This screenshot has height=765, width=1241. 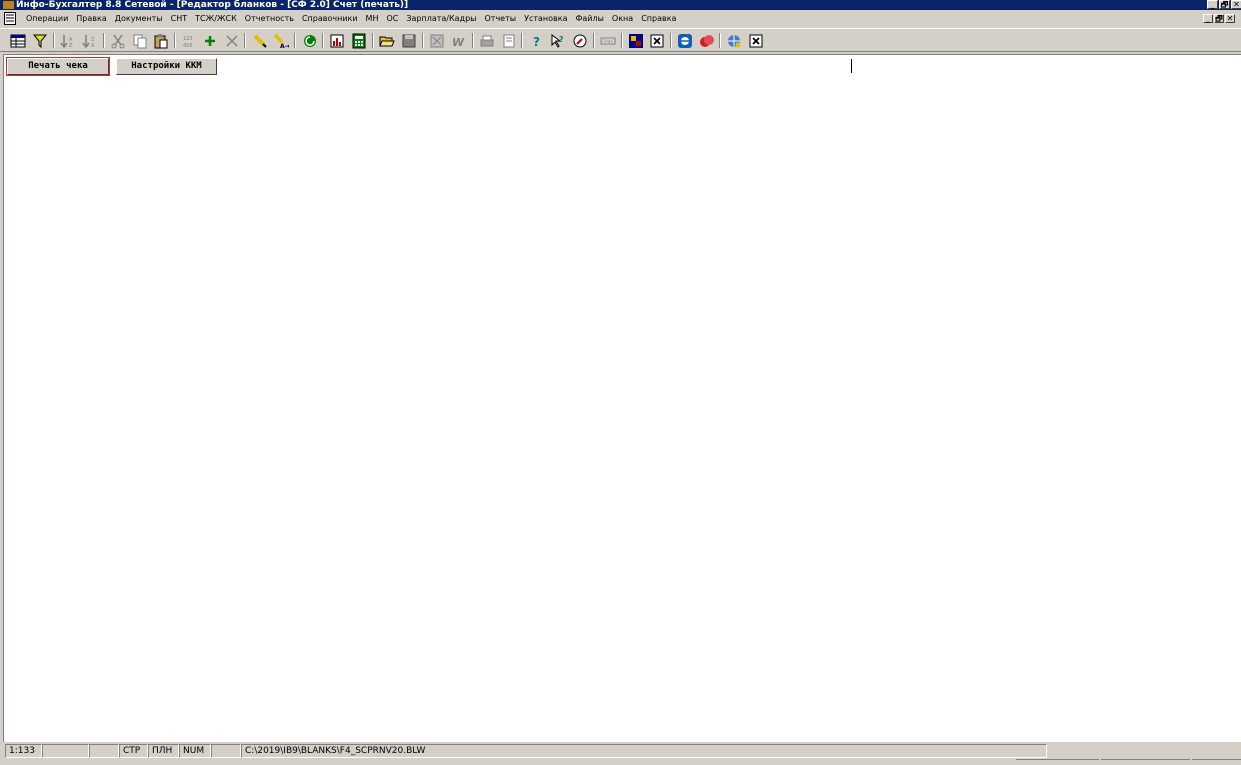 I want to click on menu-item: ТСЖ/ЖСК, so click(x=216, y=19).